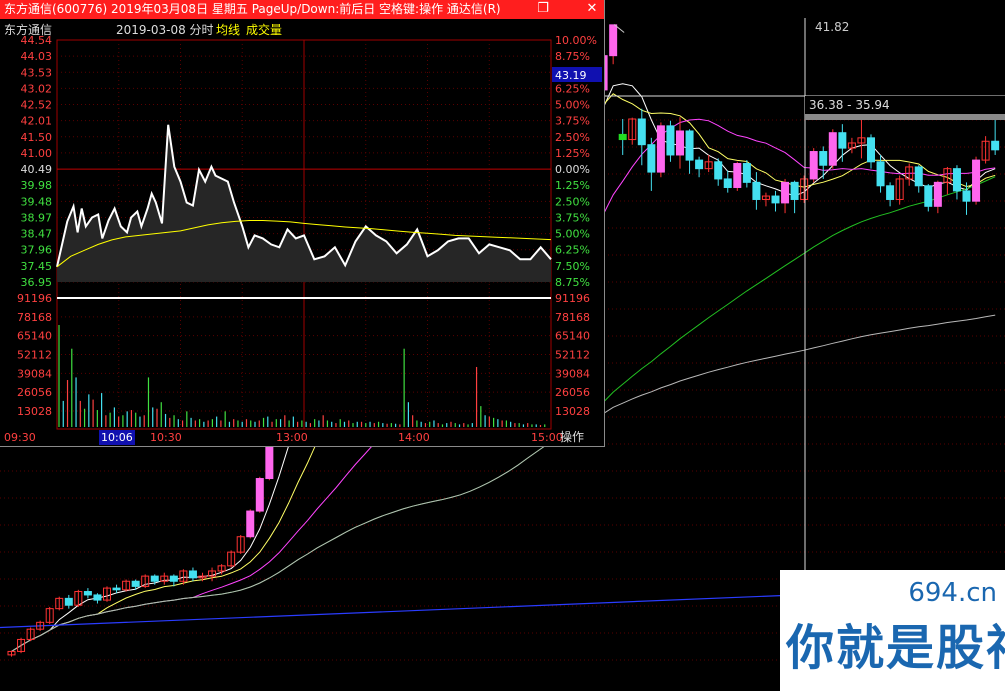 The width and height of the screenshot is (1005, 691). I want to click on price-tick-label: 41.50, so click(37, 137).